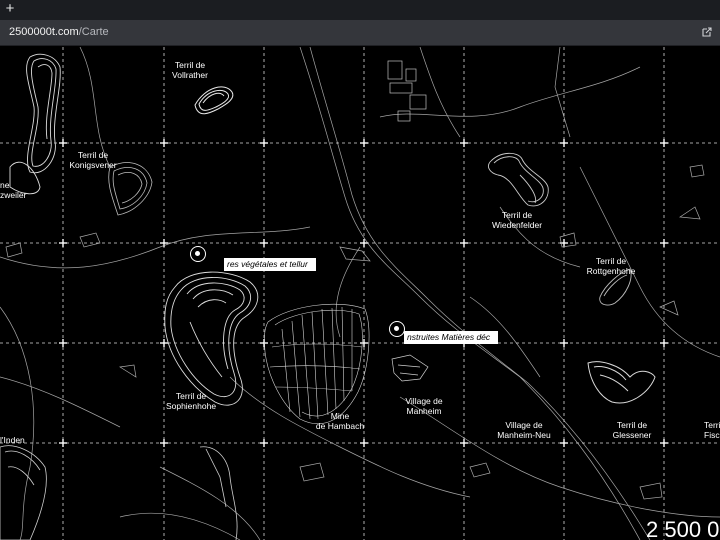 This screenshot has width=720, height=540. Describe the element at coordinates (621, 382) in the screenshot. I see `terril-glessener-shape` at that location.